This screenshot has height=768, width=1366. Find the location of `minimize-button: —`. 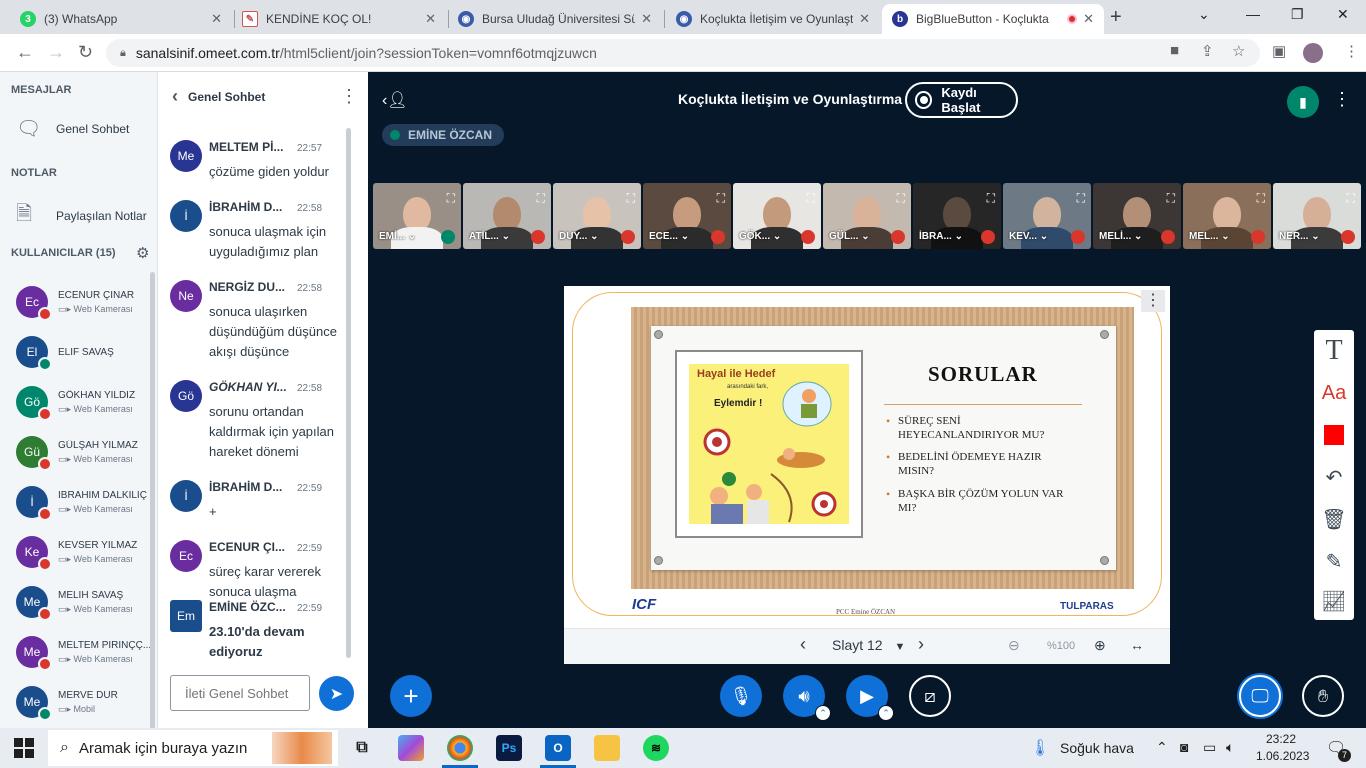

minimize-button: — is located at coordinates (1253, 14).